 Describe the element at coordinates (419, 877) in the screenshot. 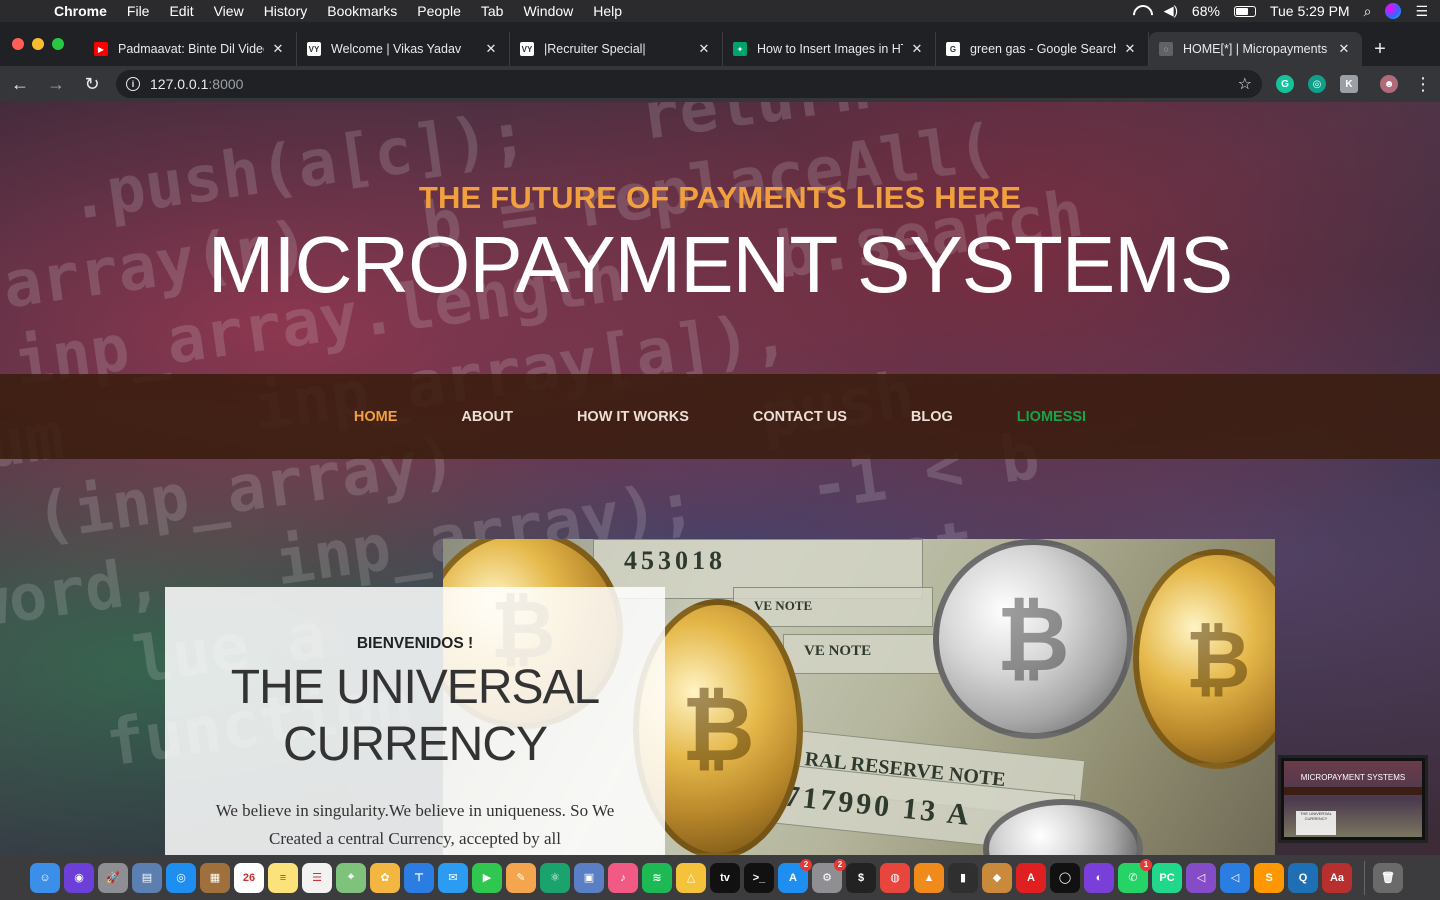

I see `keynote-icon: ⊤` at that location.